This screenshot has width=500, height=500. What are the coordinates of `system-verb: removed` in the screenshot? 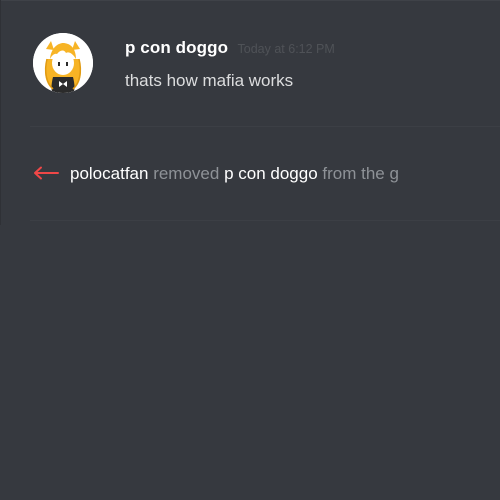 It's located at (186, 173).